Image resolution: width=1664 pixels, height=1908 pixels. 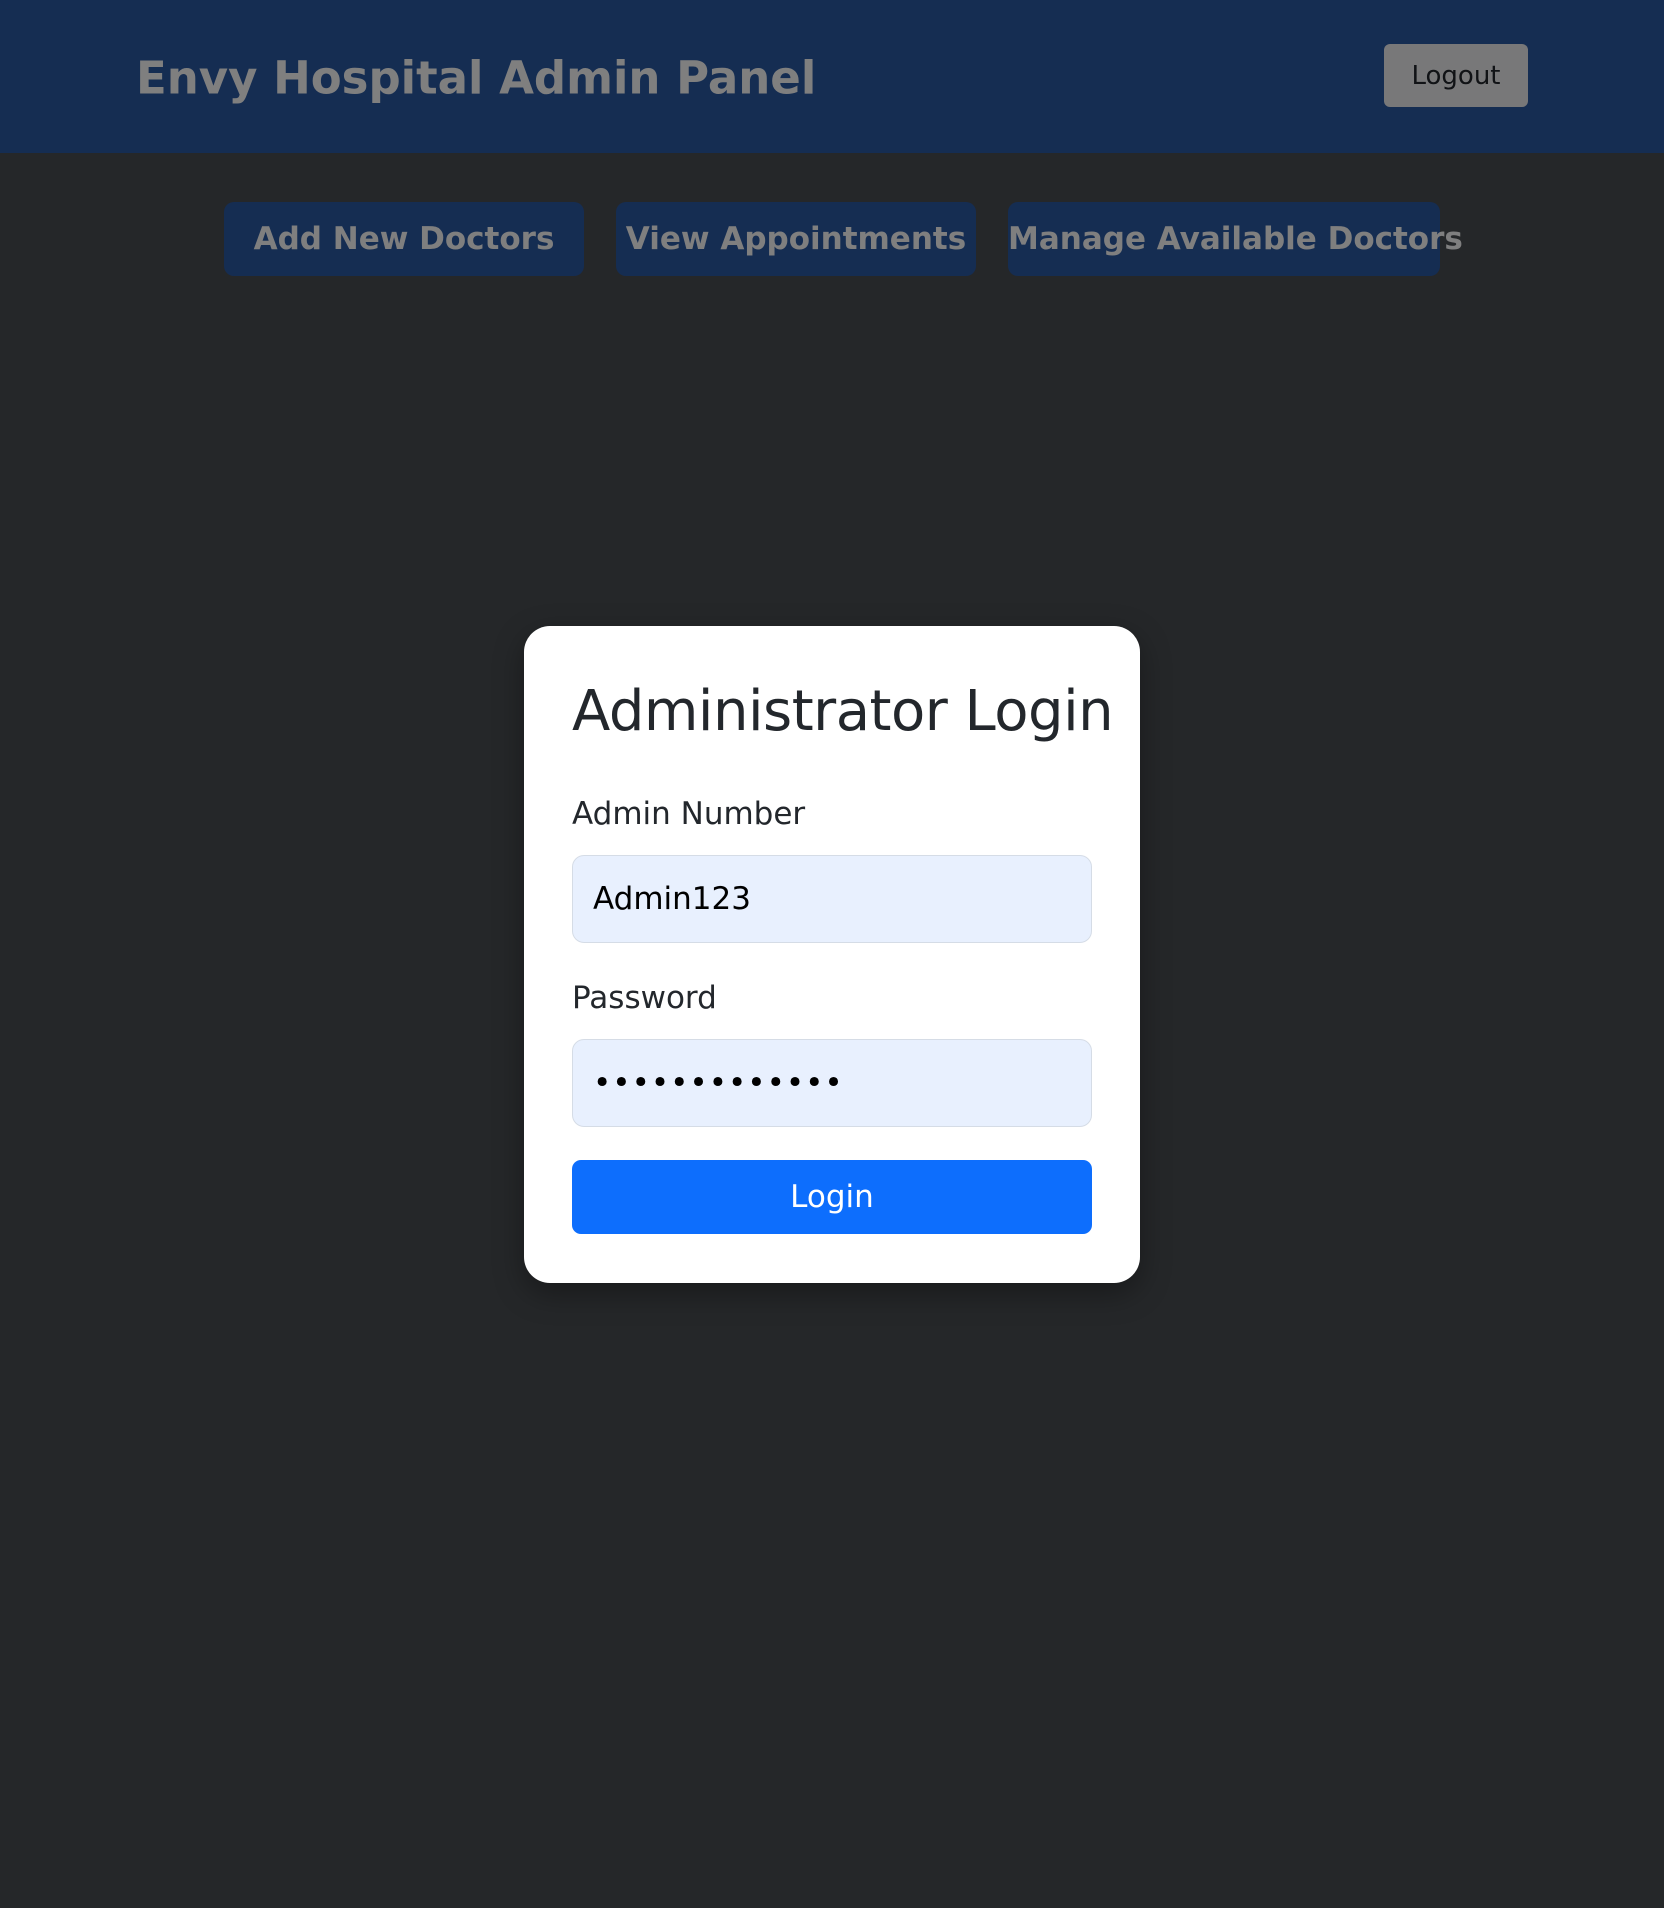 I want to click on password-label: Password, so click(x=644, y=998).